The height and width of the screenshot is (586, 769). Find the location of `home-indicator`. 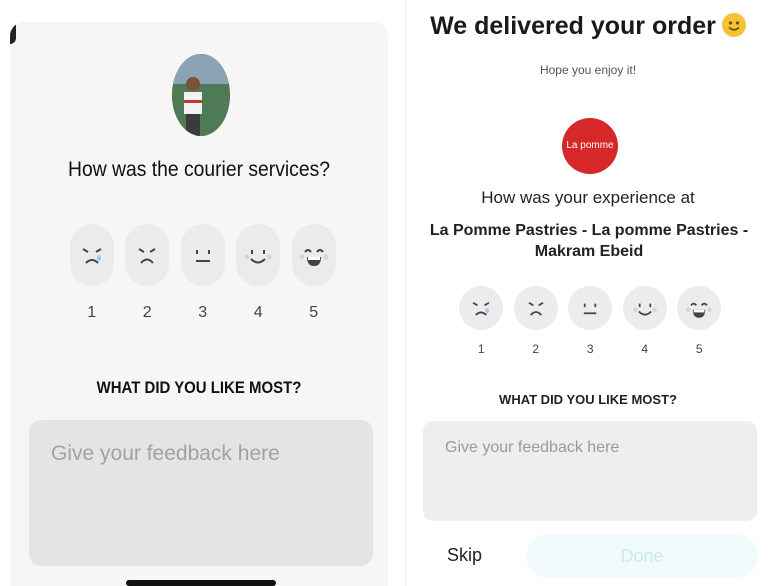

home-indicator is located at coordinates (201, 583).